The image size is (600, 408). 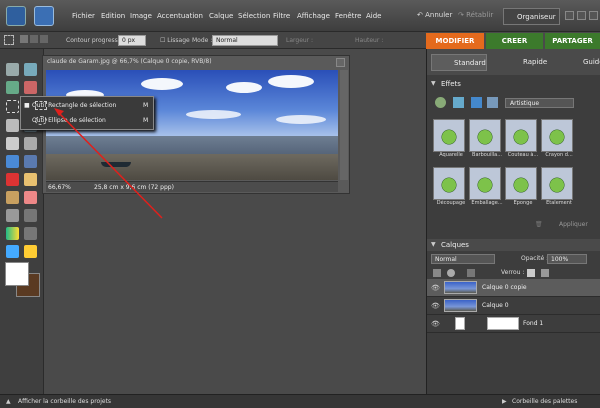 What do you see at coordinates (87, 105) in the screenshot?
I see `flyout-item-rectangle: ■ Outil Rectangle de sélection M` at bounding box center [87, 105].